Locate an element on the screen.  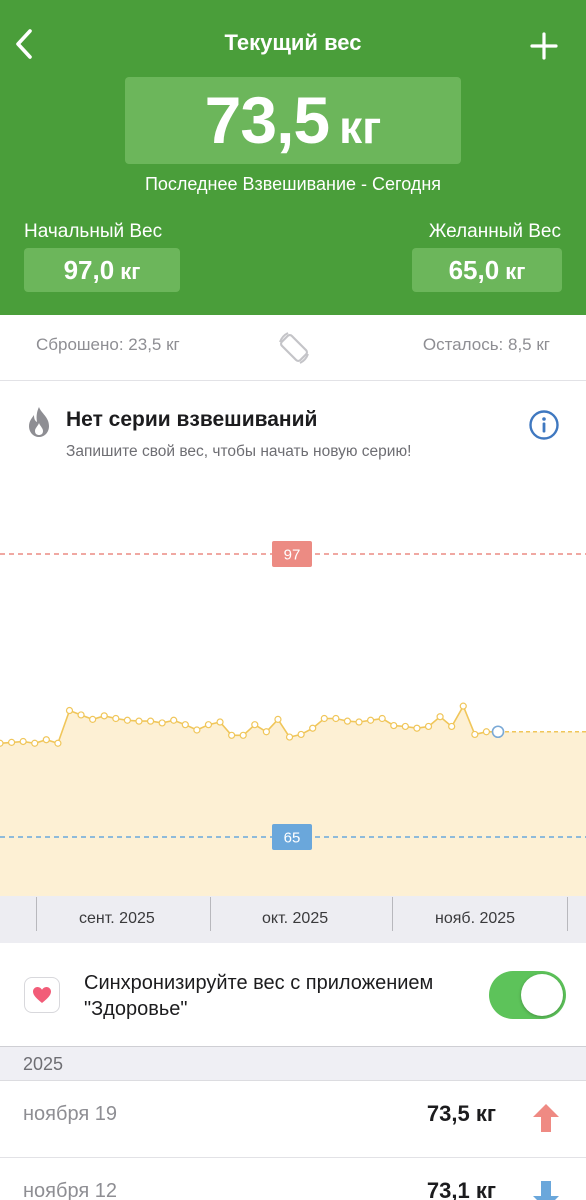
page-title: Текущий вес is located at coordinates (293, 42).